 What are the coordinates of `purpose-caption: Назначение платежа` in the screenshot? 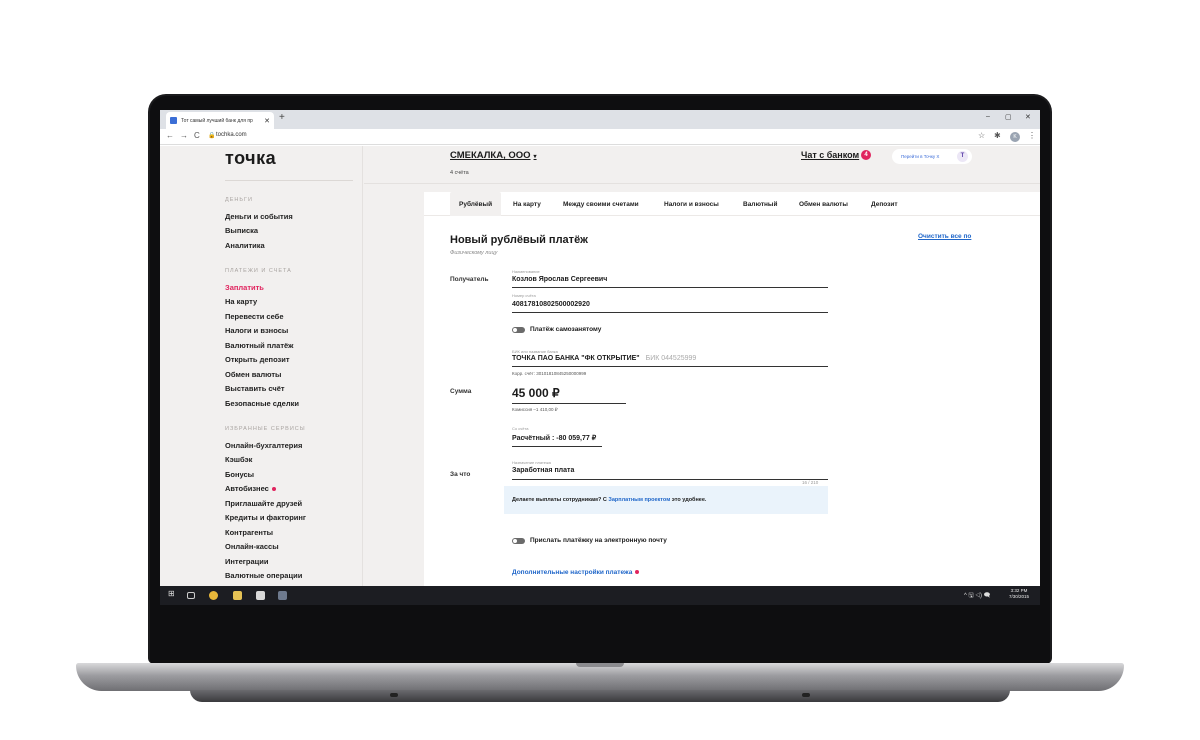 It's located at (531, 462).